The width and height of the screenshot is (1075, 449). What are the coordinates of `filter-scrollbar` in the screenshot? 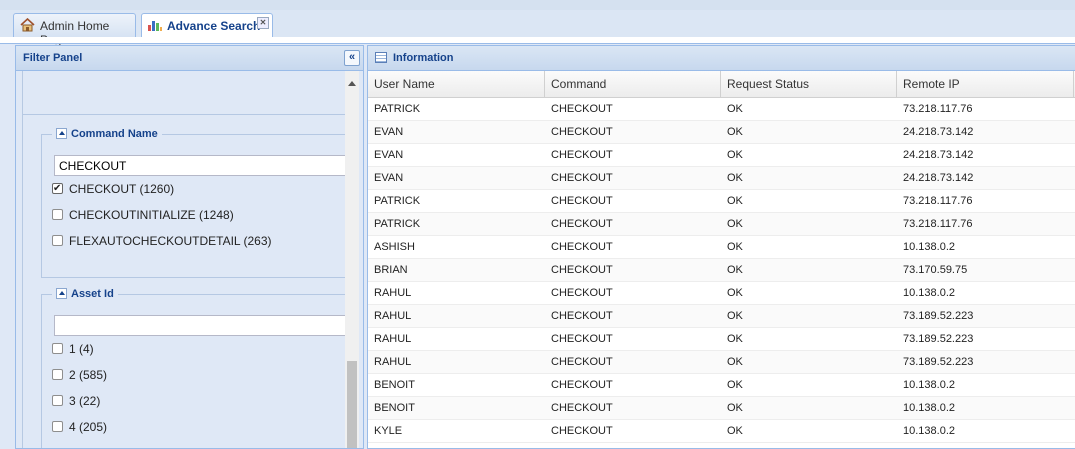 It's located at (352, 259).